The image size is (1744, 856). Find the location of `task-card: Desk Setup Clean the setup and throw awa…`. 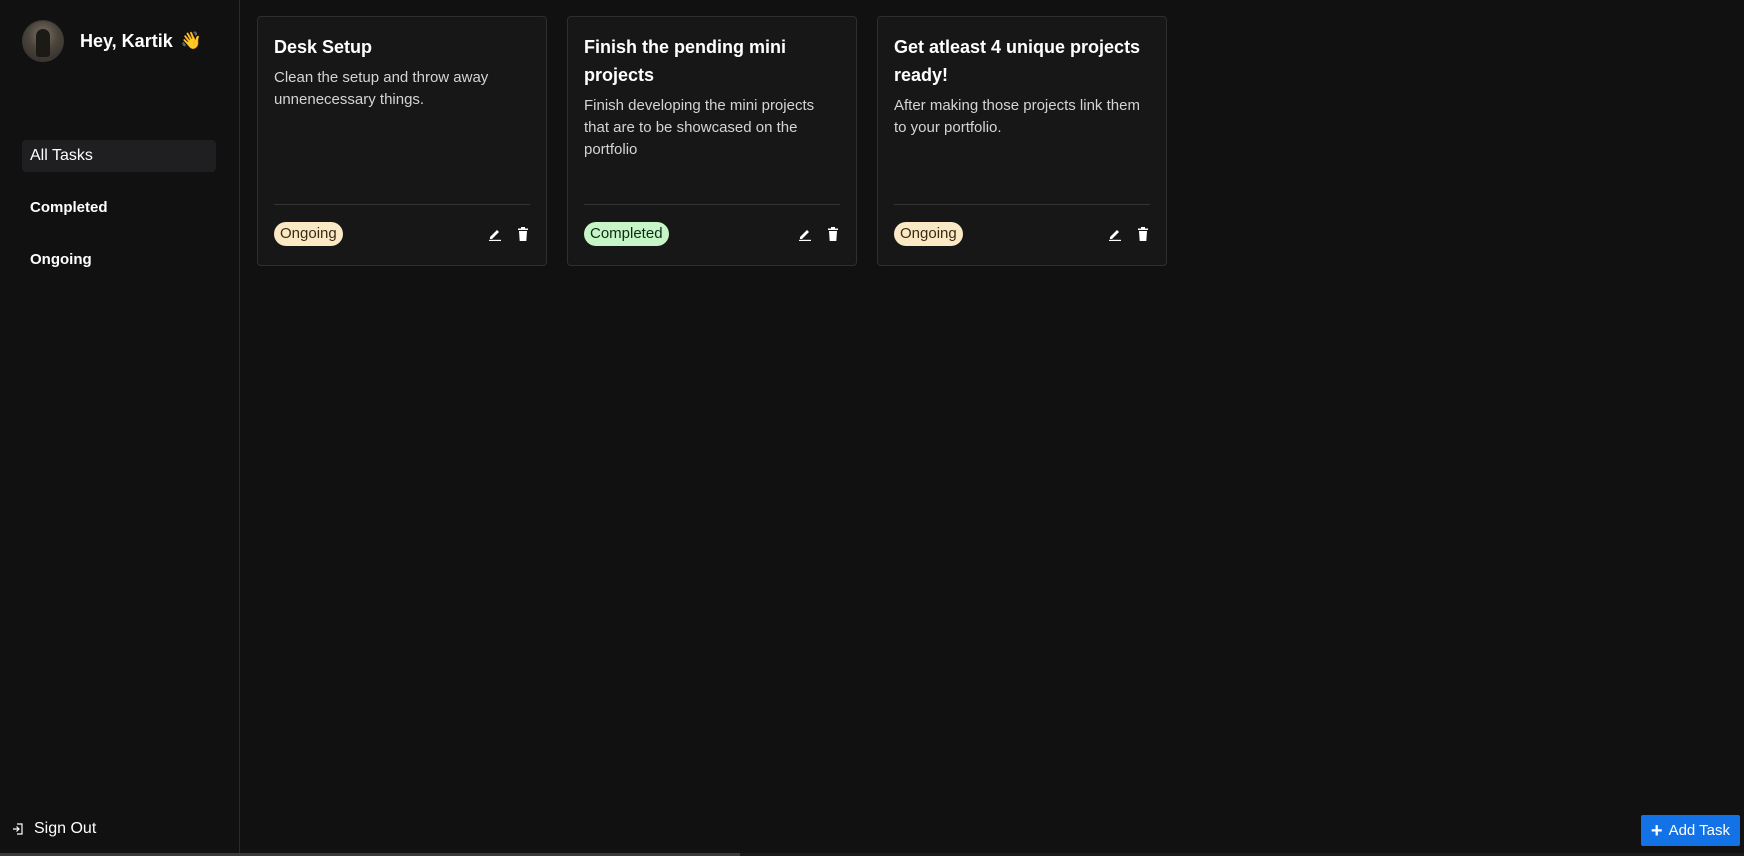

task-card: Desk Setup Clean the setup and throw awa… is located at coordinates (402, 141).